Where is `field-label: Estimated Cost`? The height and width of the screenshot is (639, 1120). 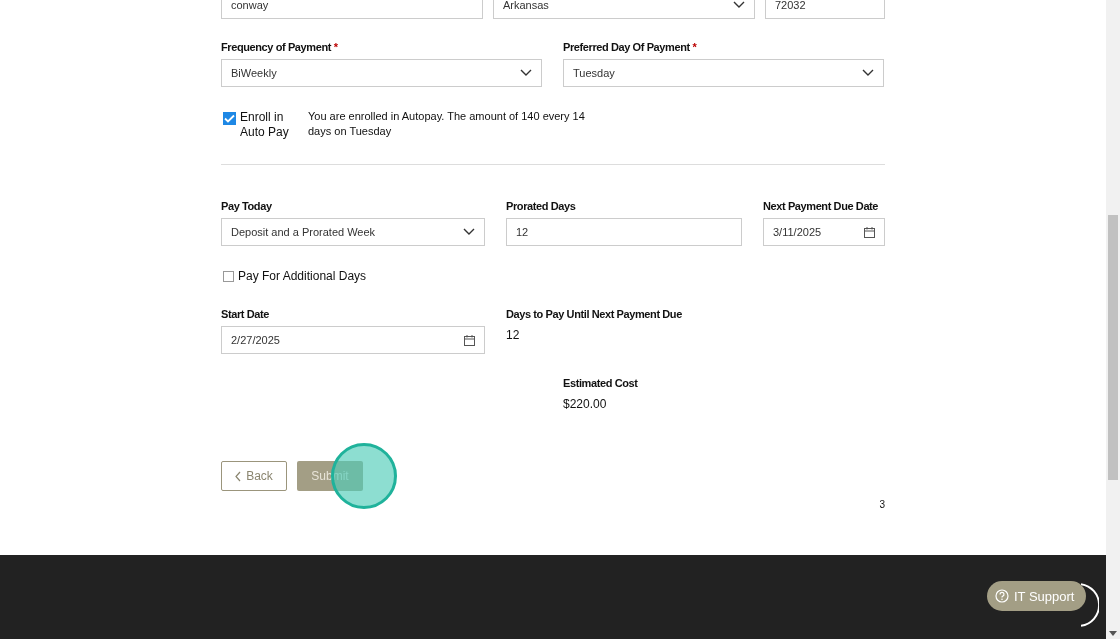 field-label: Estimated Cost is located at coordinates (601, 383).